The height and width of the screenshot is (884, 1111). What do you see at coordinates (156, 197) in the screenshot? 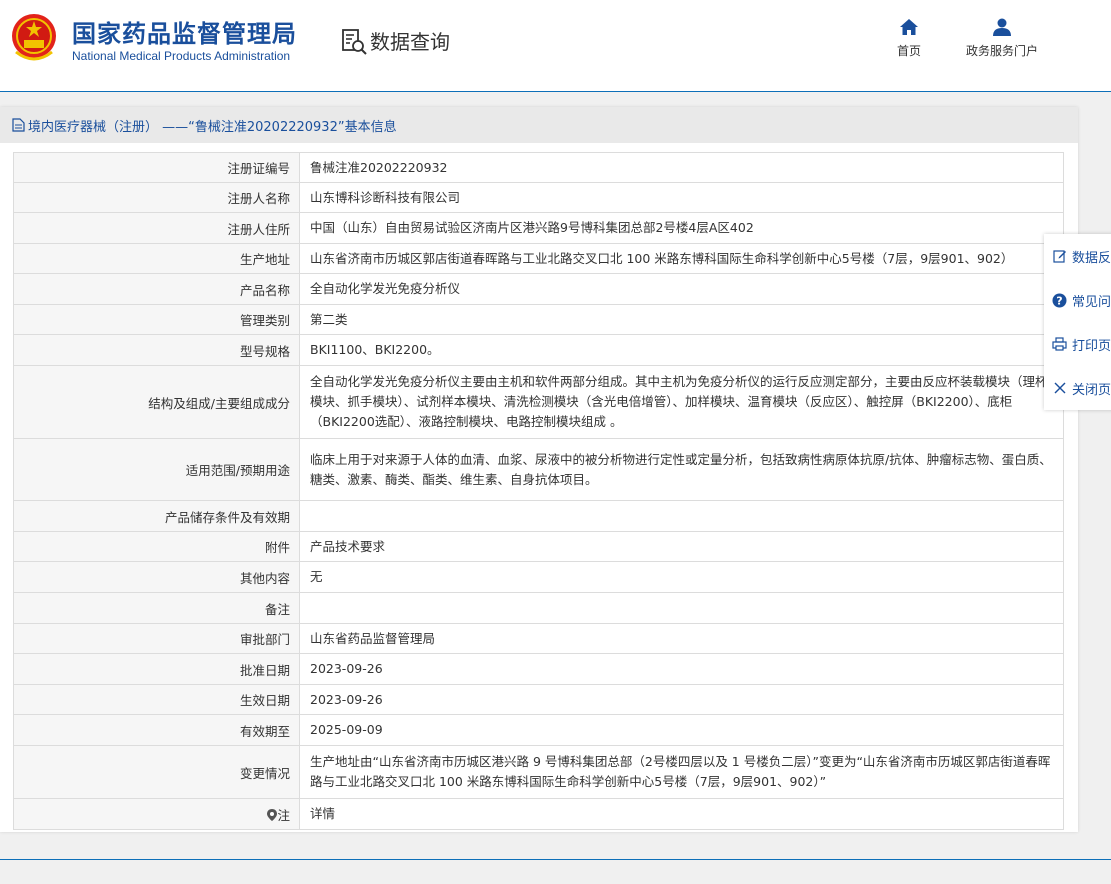
I see `row-label: 注册人名称` at bounding box center [156, 197].